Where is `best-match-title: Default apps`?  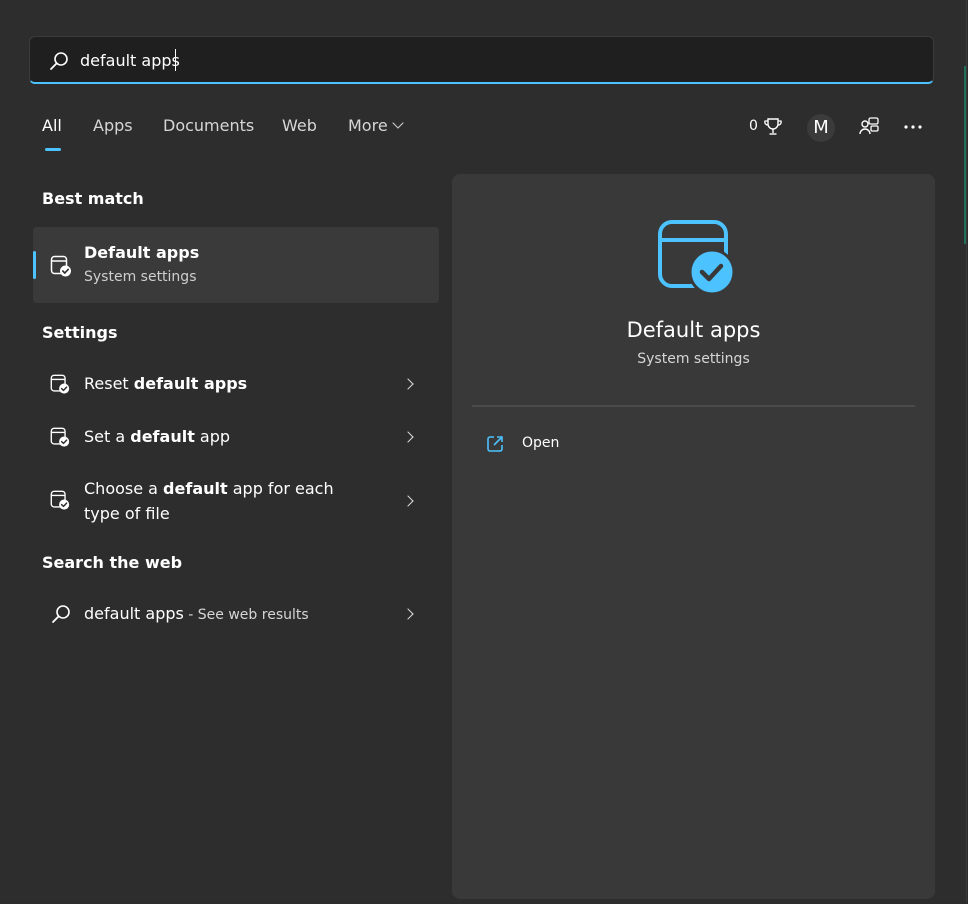
best-match-title: Default apps is located at coordinates (142, 252).